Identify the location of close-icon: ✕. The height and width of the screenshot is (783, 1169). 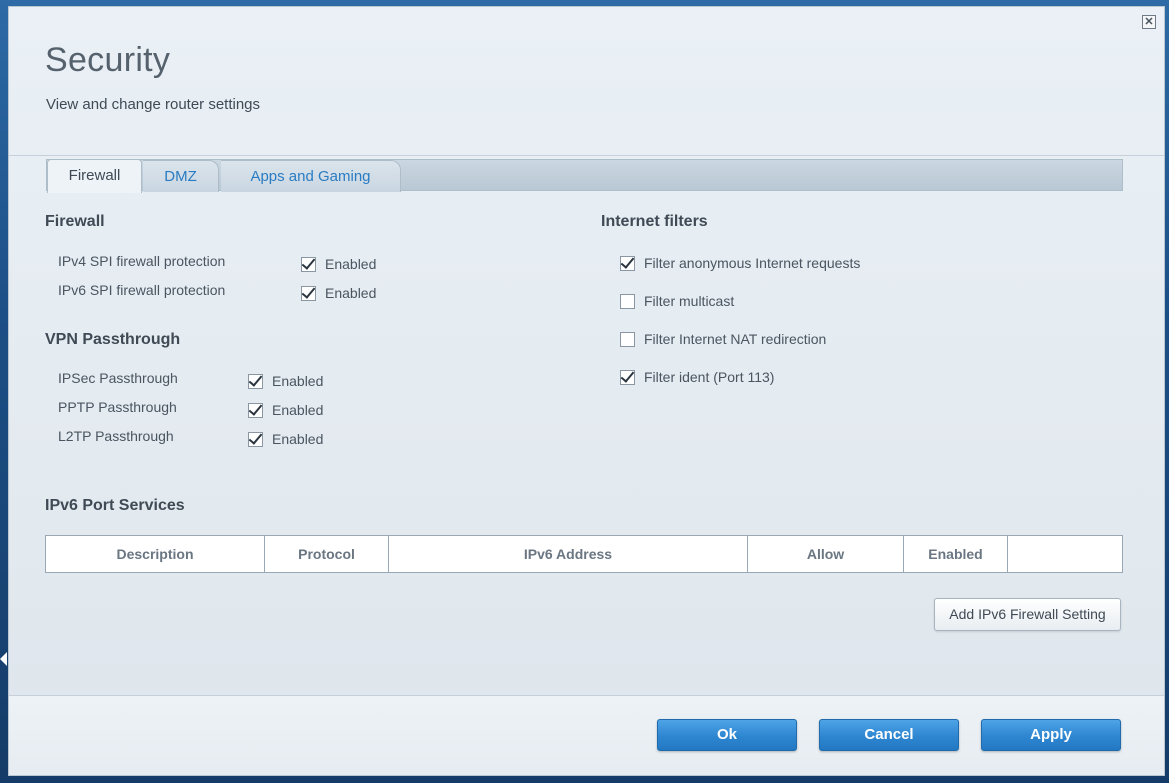
(1149, 22).